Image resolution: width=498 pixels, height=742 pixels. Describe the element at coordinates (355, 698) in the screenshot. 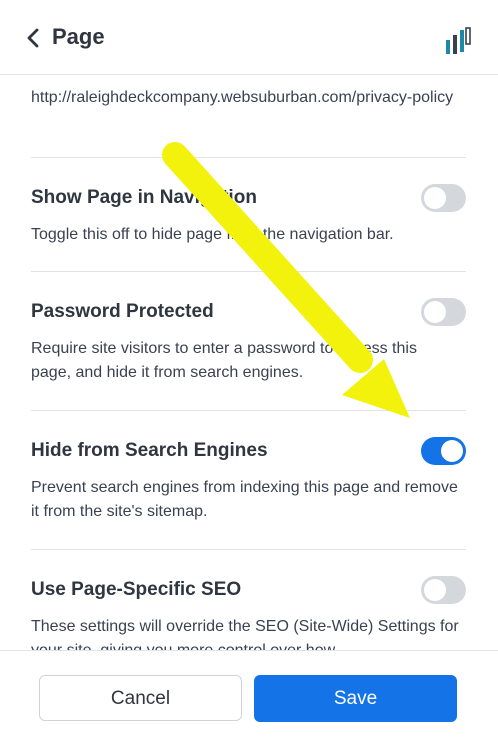

I see `save-button: Save` at that location.